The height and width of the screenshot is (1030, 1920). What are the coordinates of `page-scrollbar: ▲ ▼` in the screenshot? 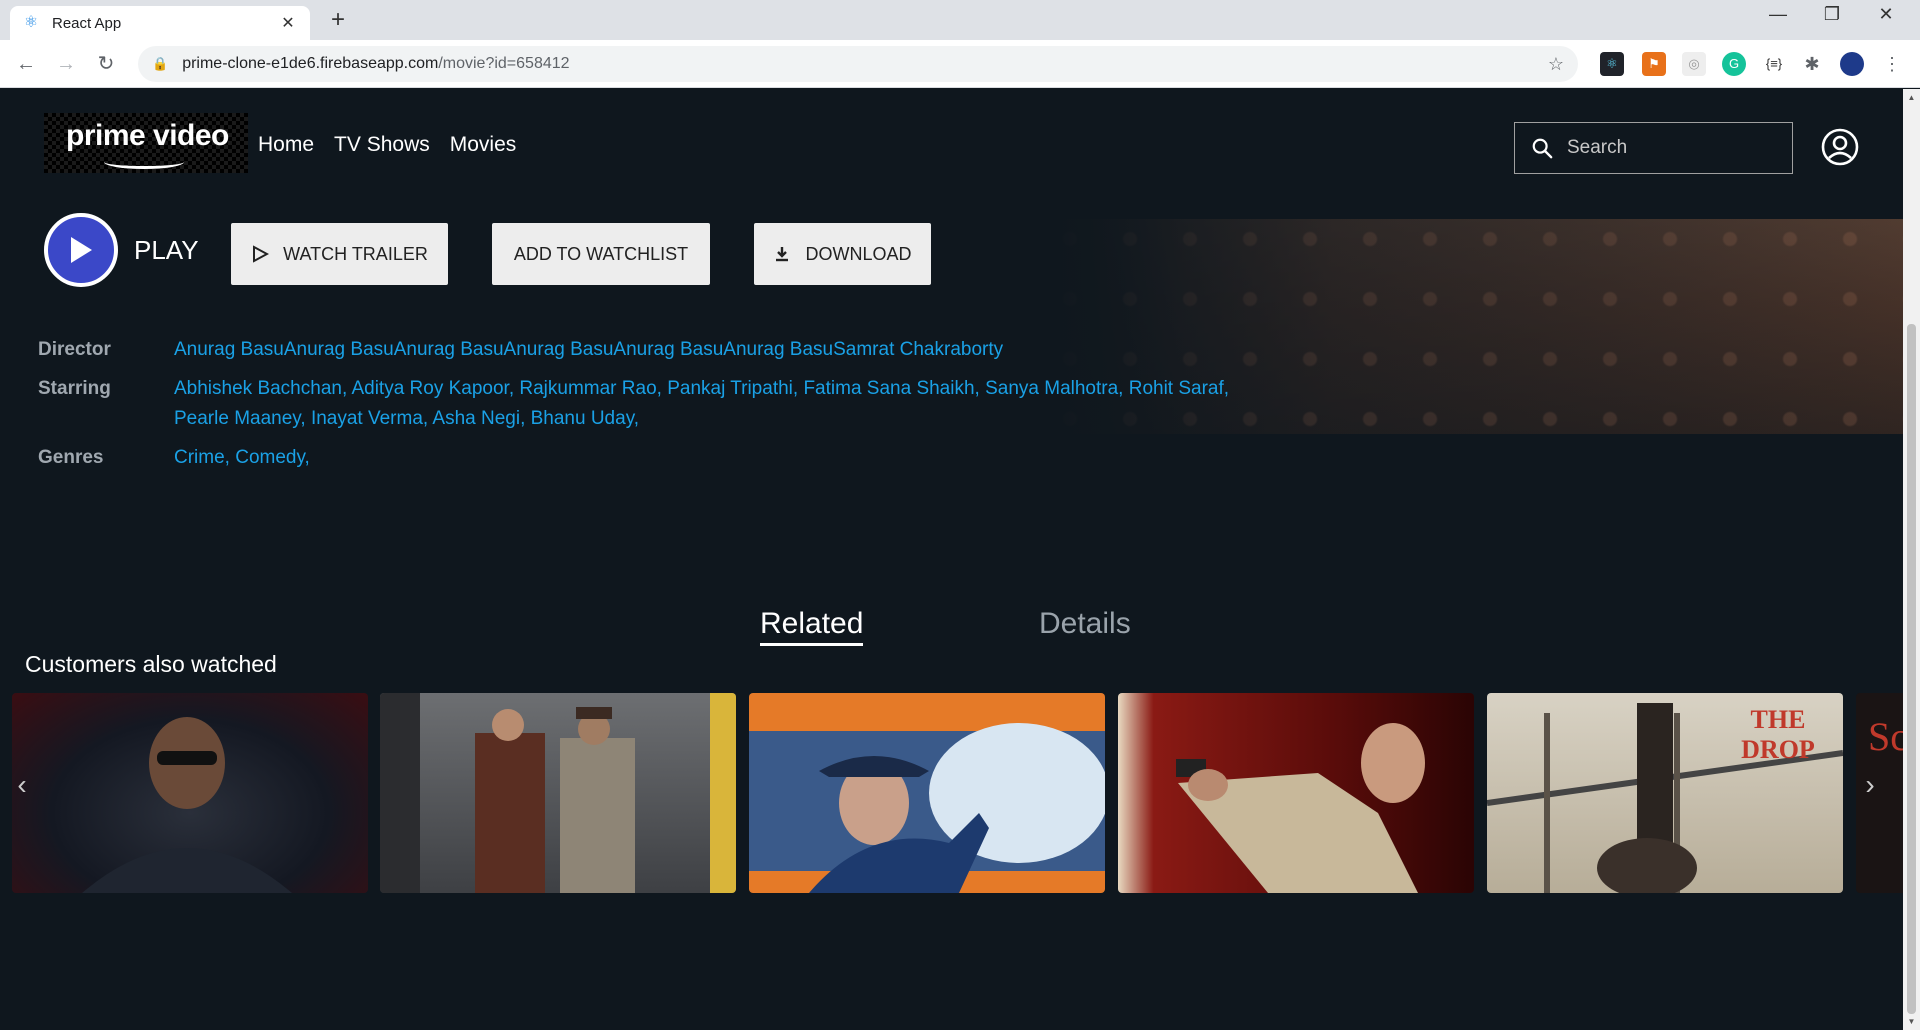 It's located at (1911, 559).